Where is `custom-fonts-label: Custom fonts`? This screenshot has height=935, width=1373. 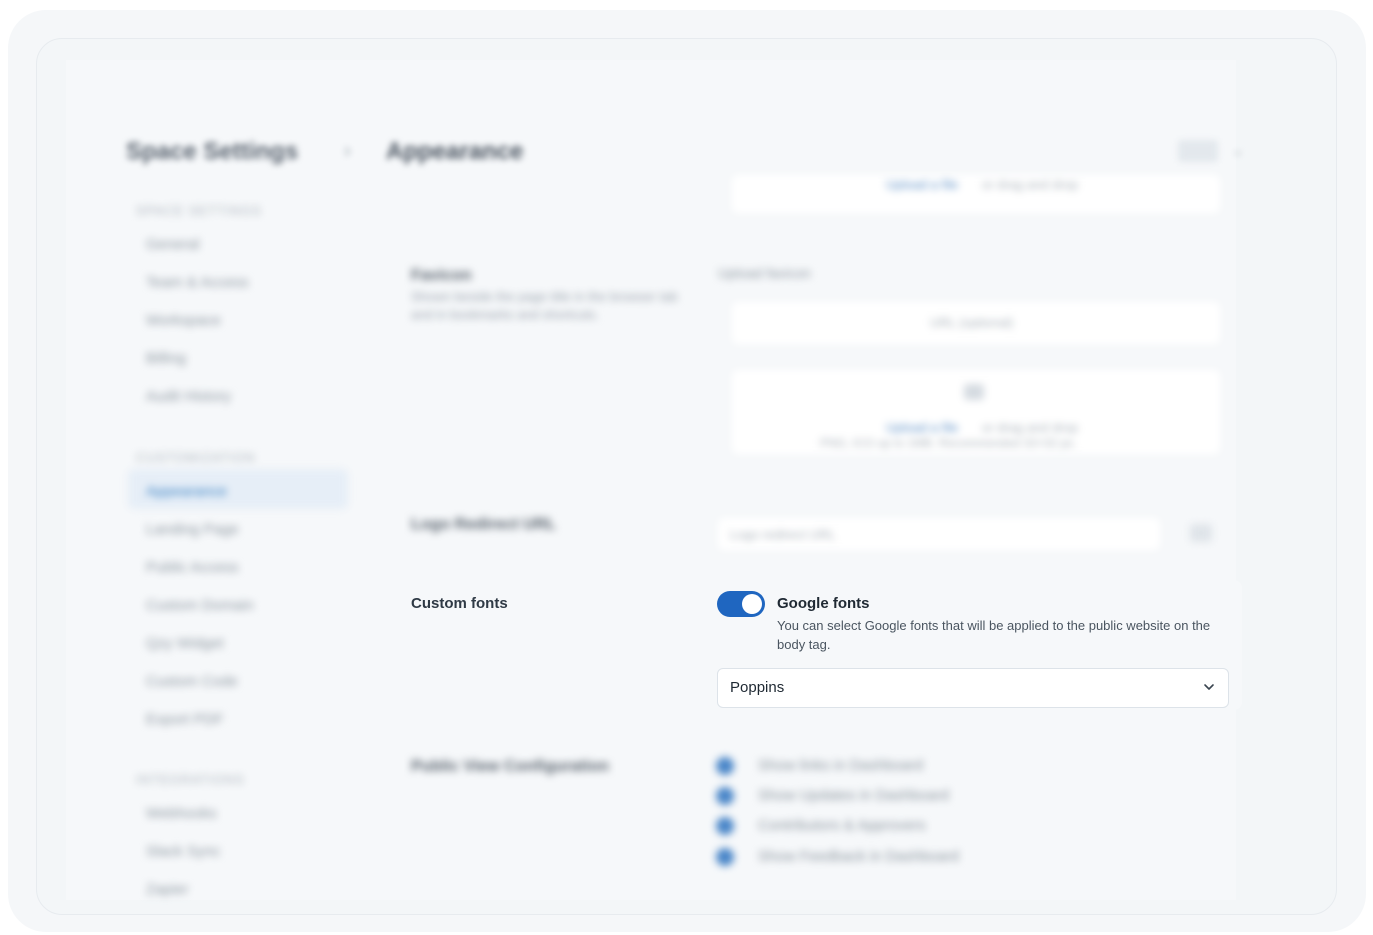 custom-fonts-label: Custom fonts is located at coordinates (459, 603).